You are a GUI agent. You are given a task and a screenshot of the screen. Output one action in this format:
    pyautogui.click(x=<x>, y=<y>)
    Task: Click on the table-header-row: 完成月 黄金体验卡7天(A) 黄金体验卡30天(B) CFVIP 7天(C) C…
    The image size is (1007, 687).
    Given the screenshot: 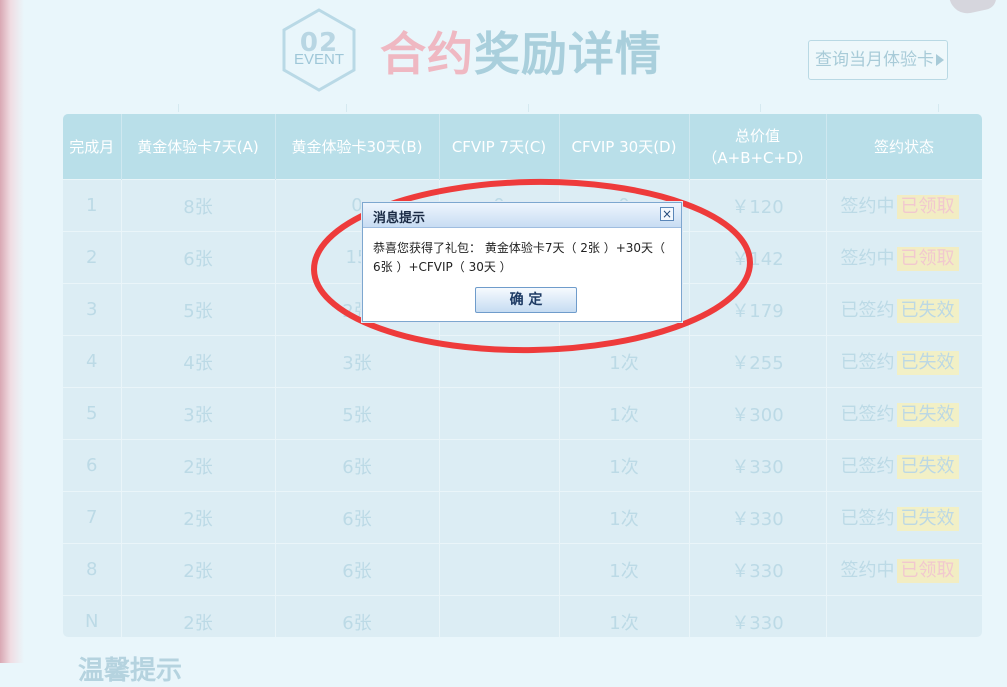 What is the action you would take?
    pyautogui.click(x=522, y=147)
    